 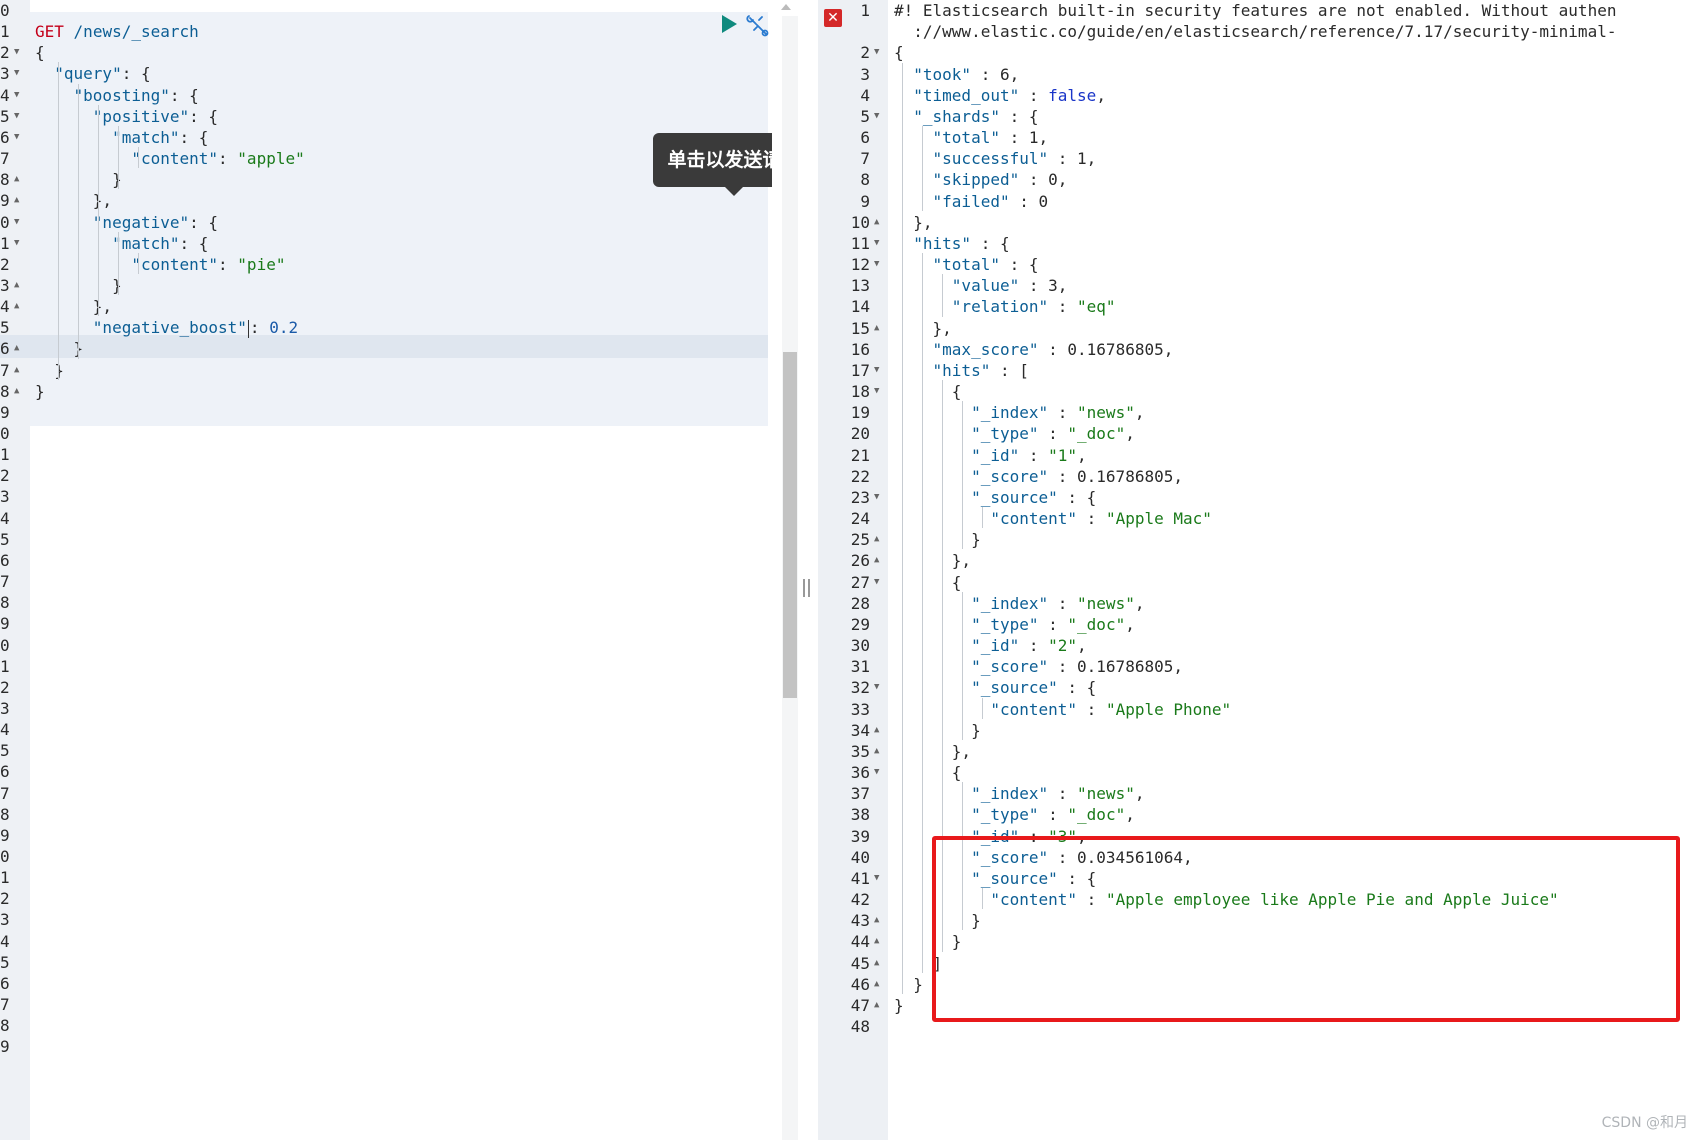 I want to click on code-text: "_score" : 0.16786805,, so click(x=1038, y=666).